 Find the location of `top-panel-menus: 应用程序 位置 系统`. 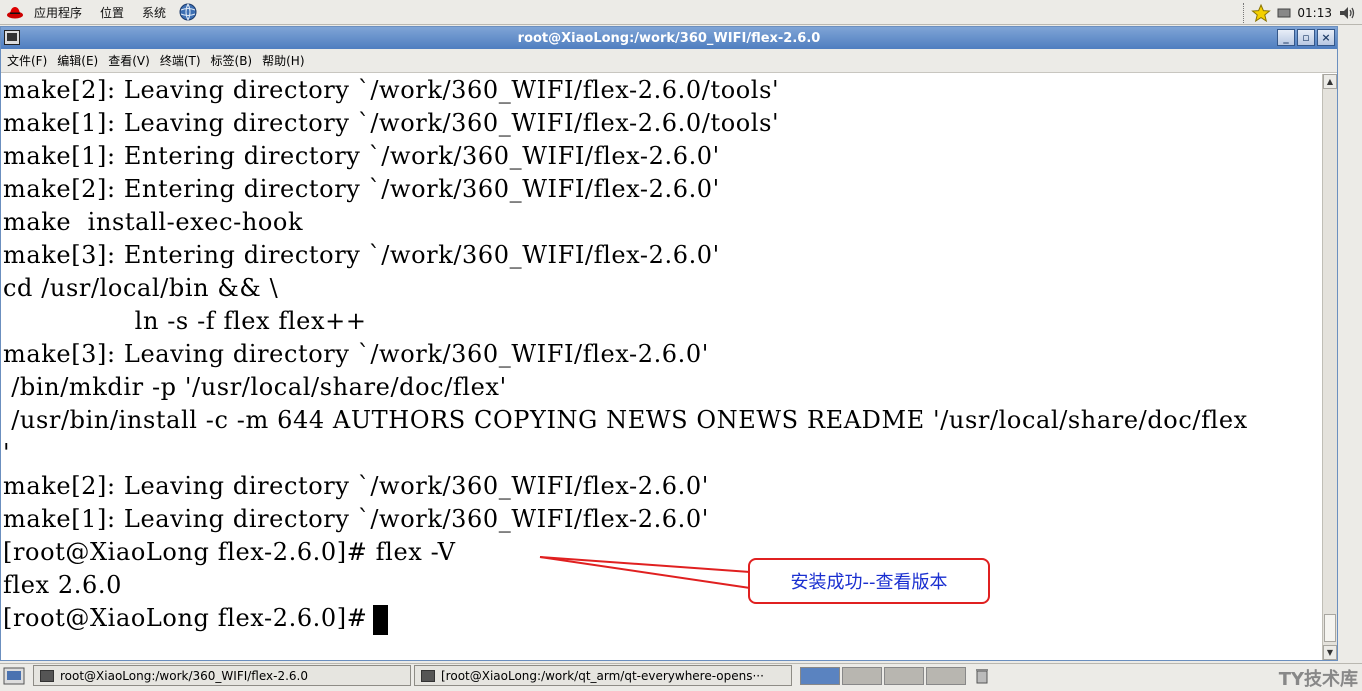

top-panel-menus: 应用程序 位置 系统 is located at coordinates (102, 12).